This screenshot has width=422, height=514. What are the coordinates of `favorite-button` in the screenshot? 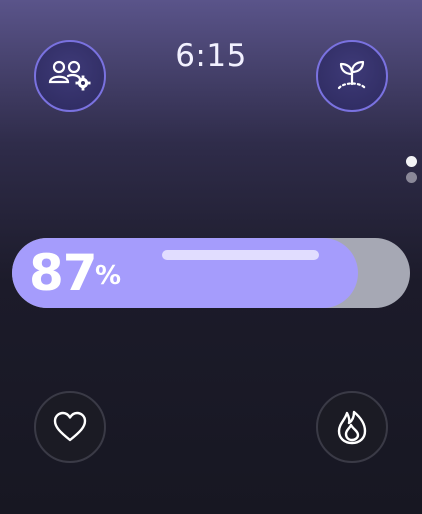 It's located at (70, 427).